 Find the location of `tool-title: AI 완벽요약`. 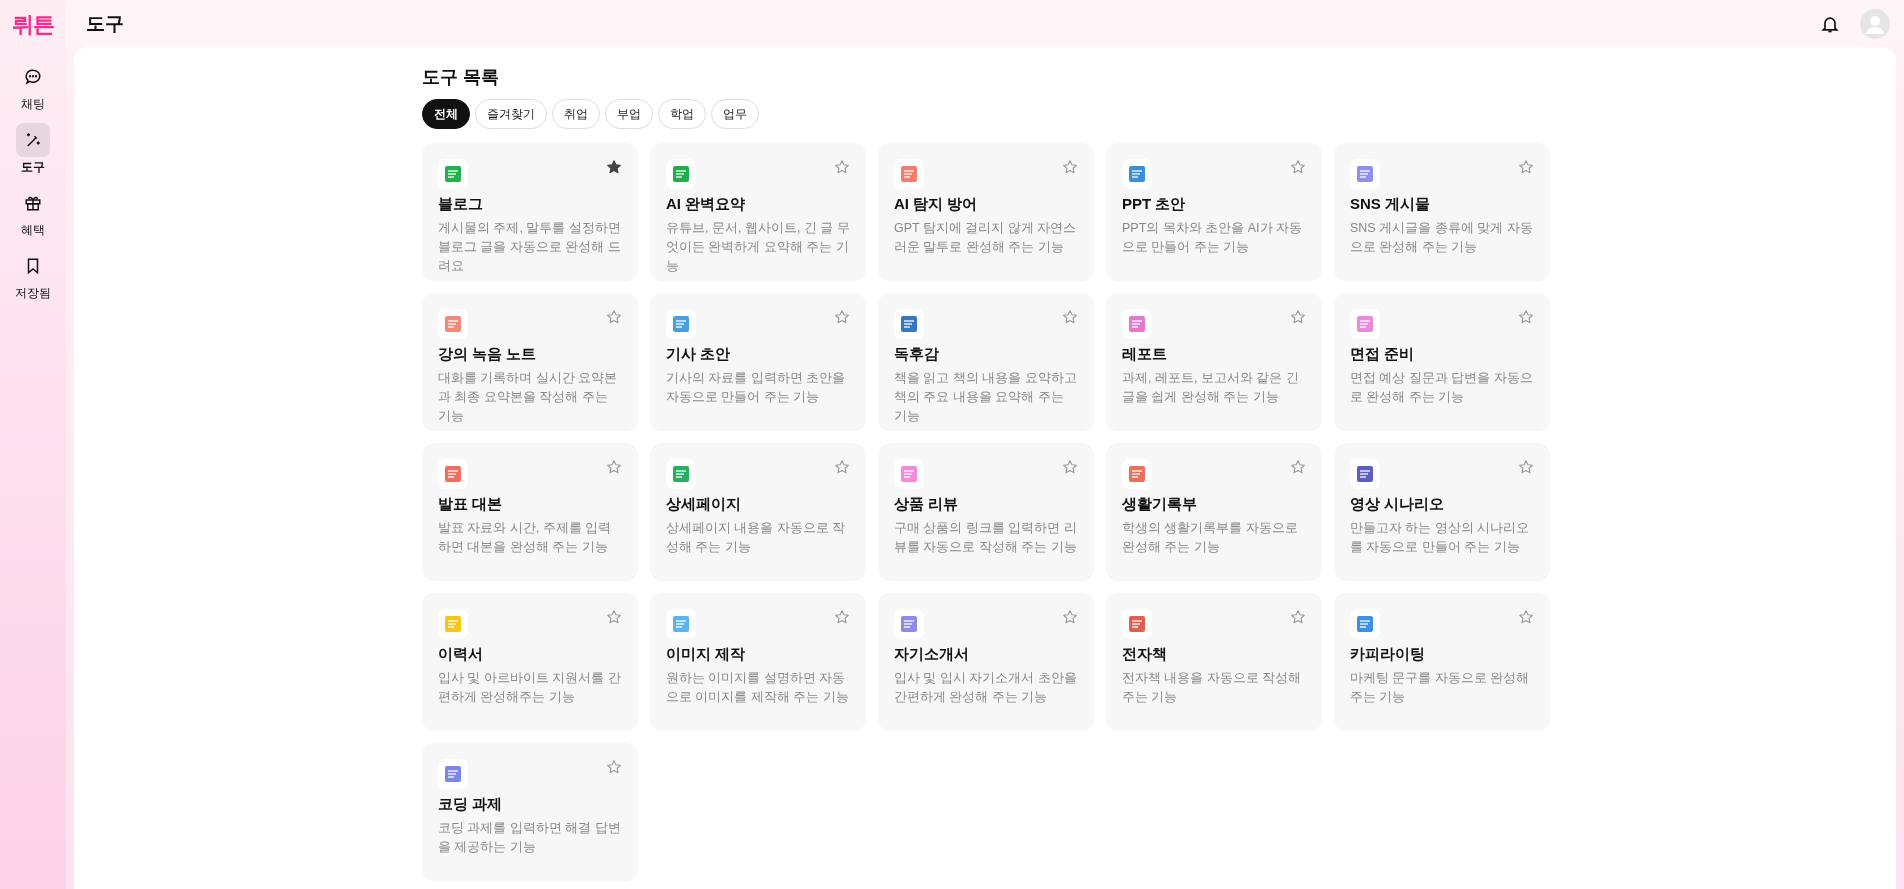

tool-title: AI 완벽요약 is located at coordinates (706, 204).